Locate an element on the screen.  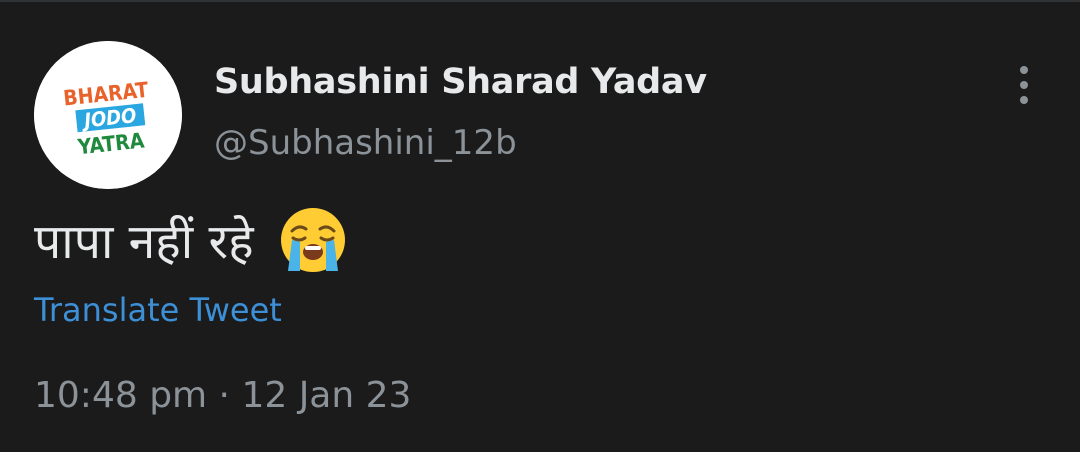
translate-tweet-link: Translate Tweet is located at coordinates (158, 310).